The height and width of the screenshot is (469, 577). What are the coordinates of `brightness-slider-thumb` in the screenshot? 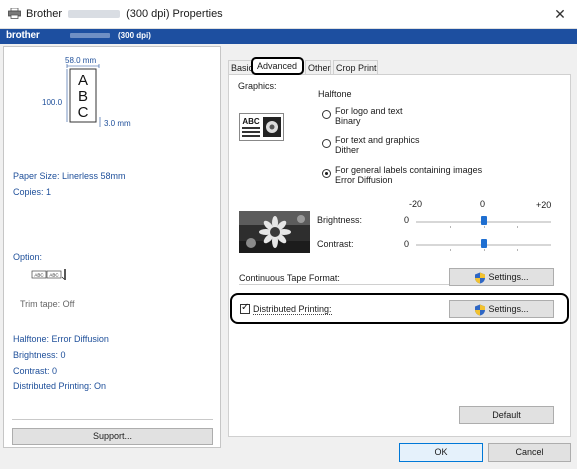 It's located at (484, 220).